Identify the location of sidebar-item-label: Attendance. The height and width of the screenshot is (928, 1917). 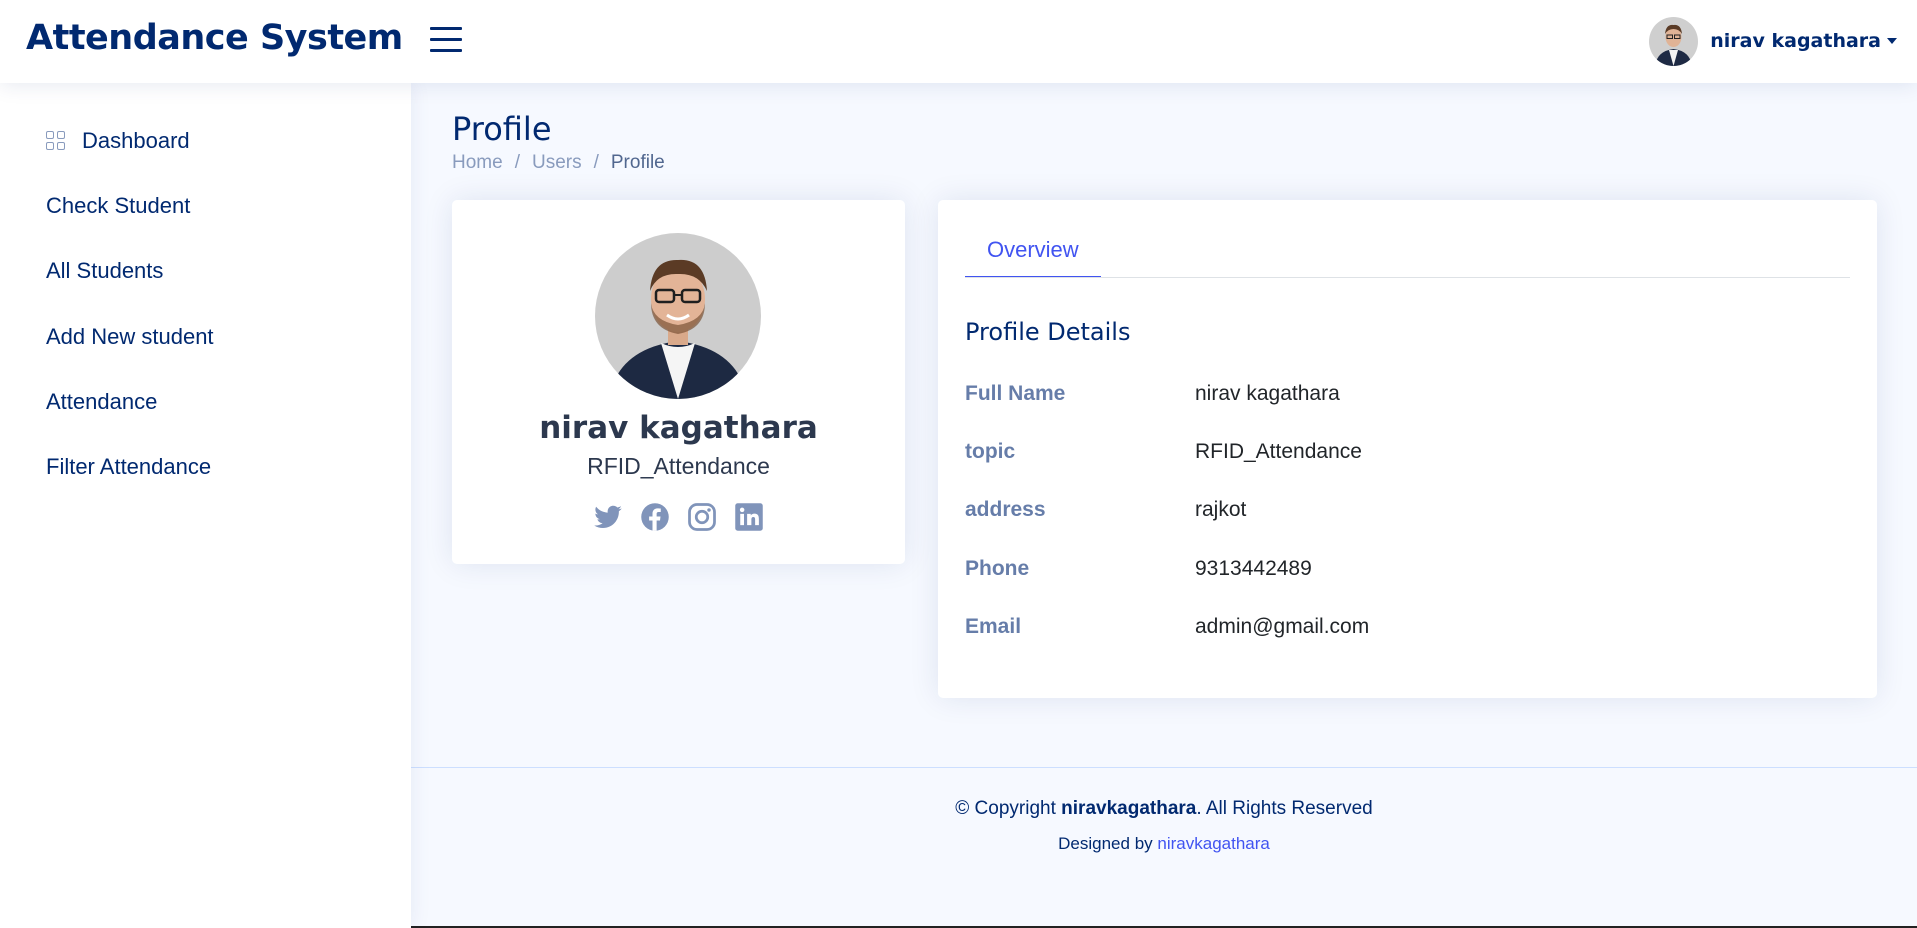
(102, 401).